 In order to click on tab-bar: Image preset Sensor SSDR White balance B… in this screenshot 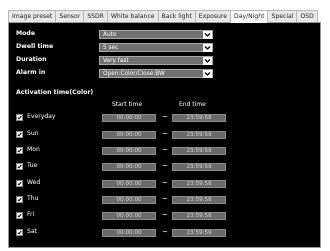, I will do `click(163, 16)`.